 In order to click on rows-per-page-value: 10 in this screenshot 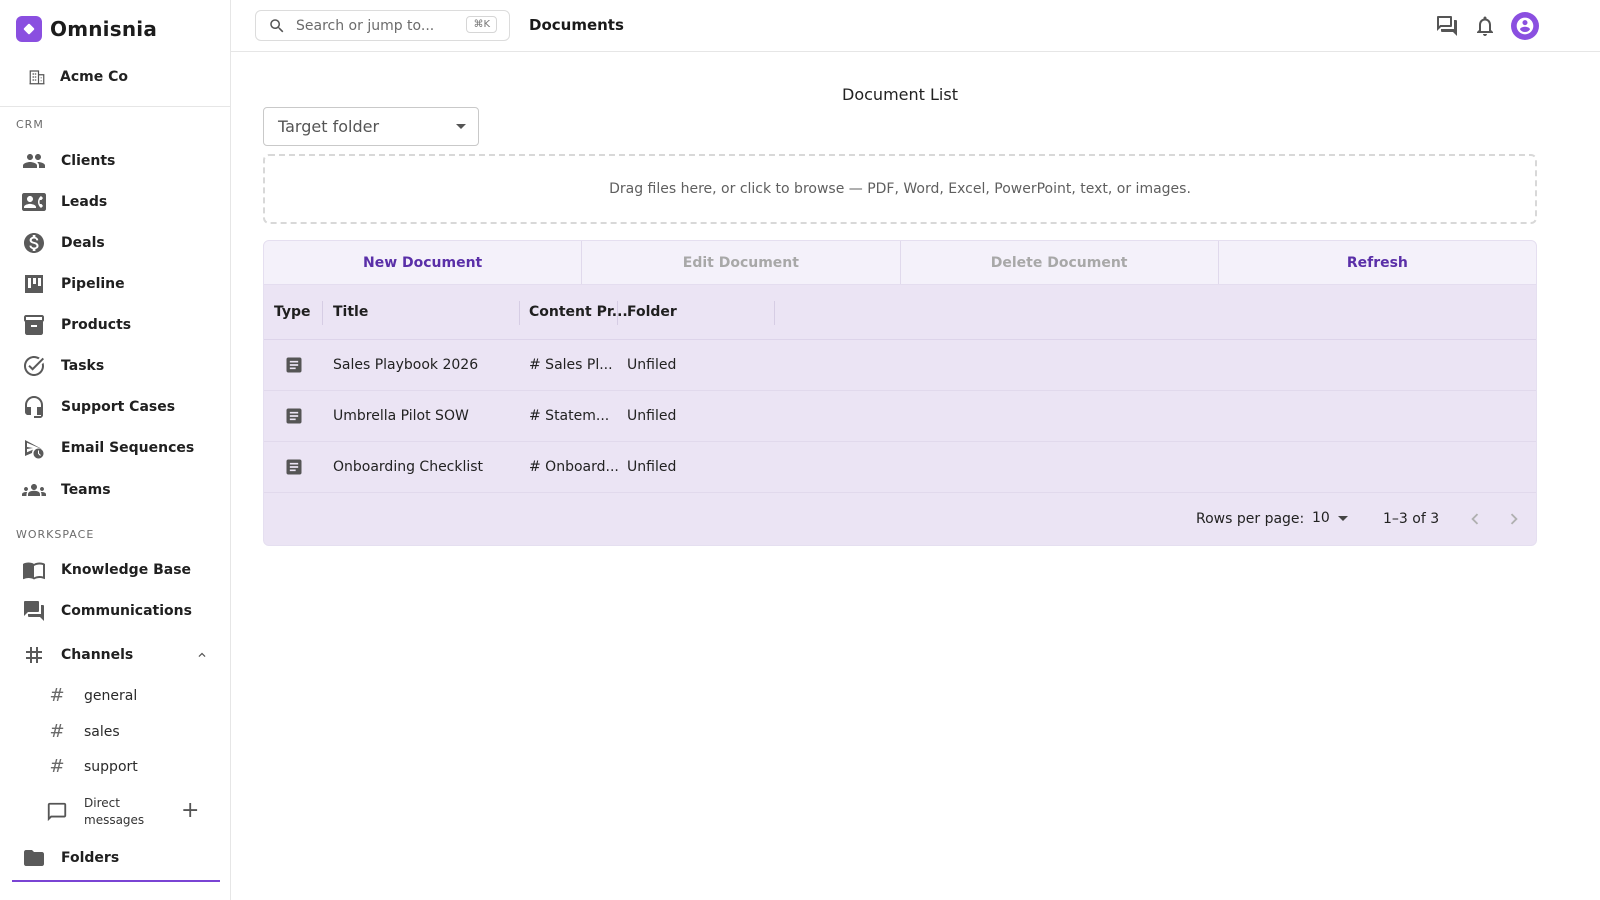, I will do `click(1321, 518)`.